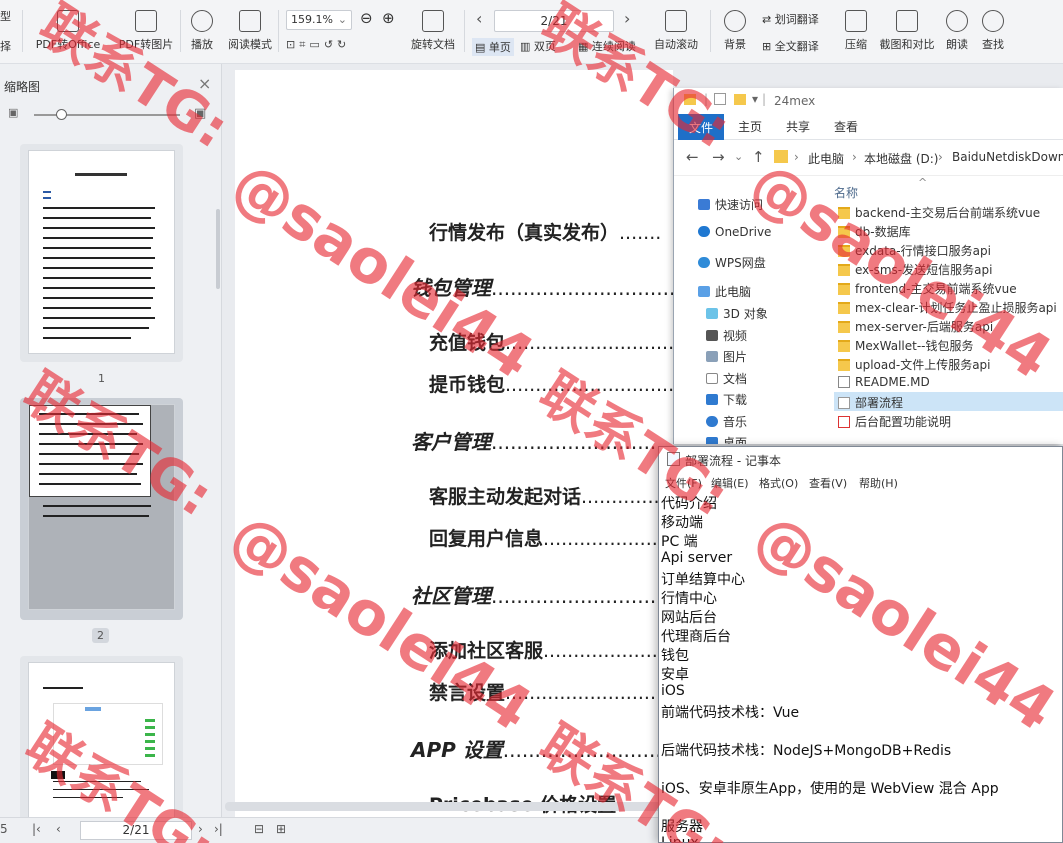 The image size is (1063, 843). I want to click on recent-dropdown-icon: ⌄, so click(738, 156).